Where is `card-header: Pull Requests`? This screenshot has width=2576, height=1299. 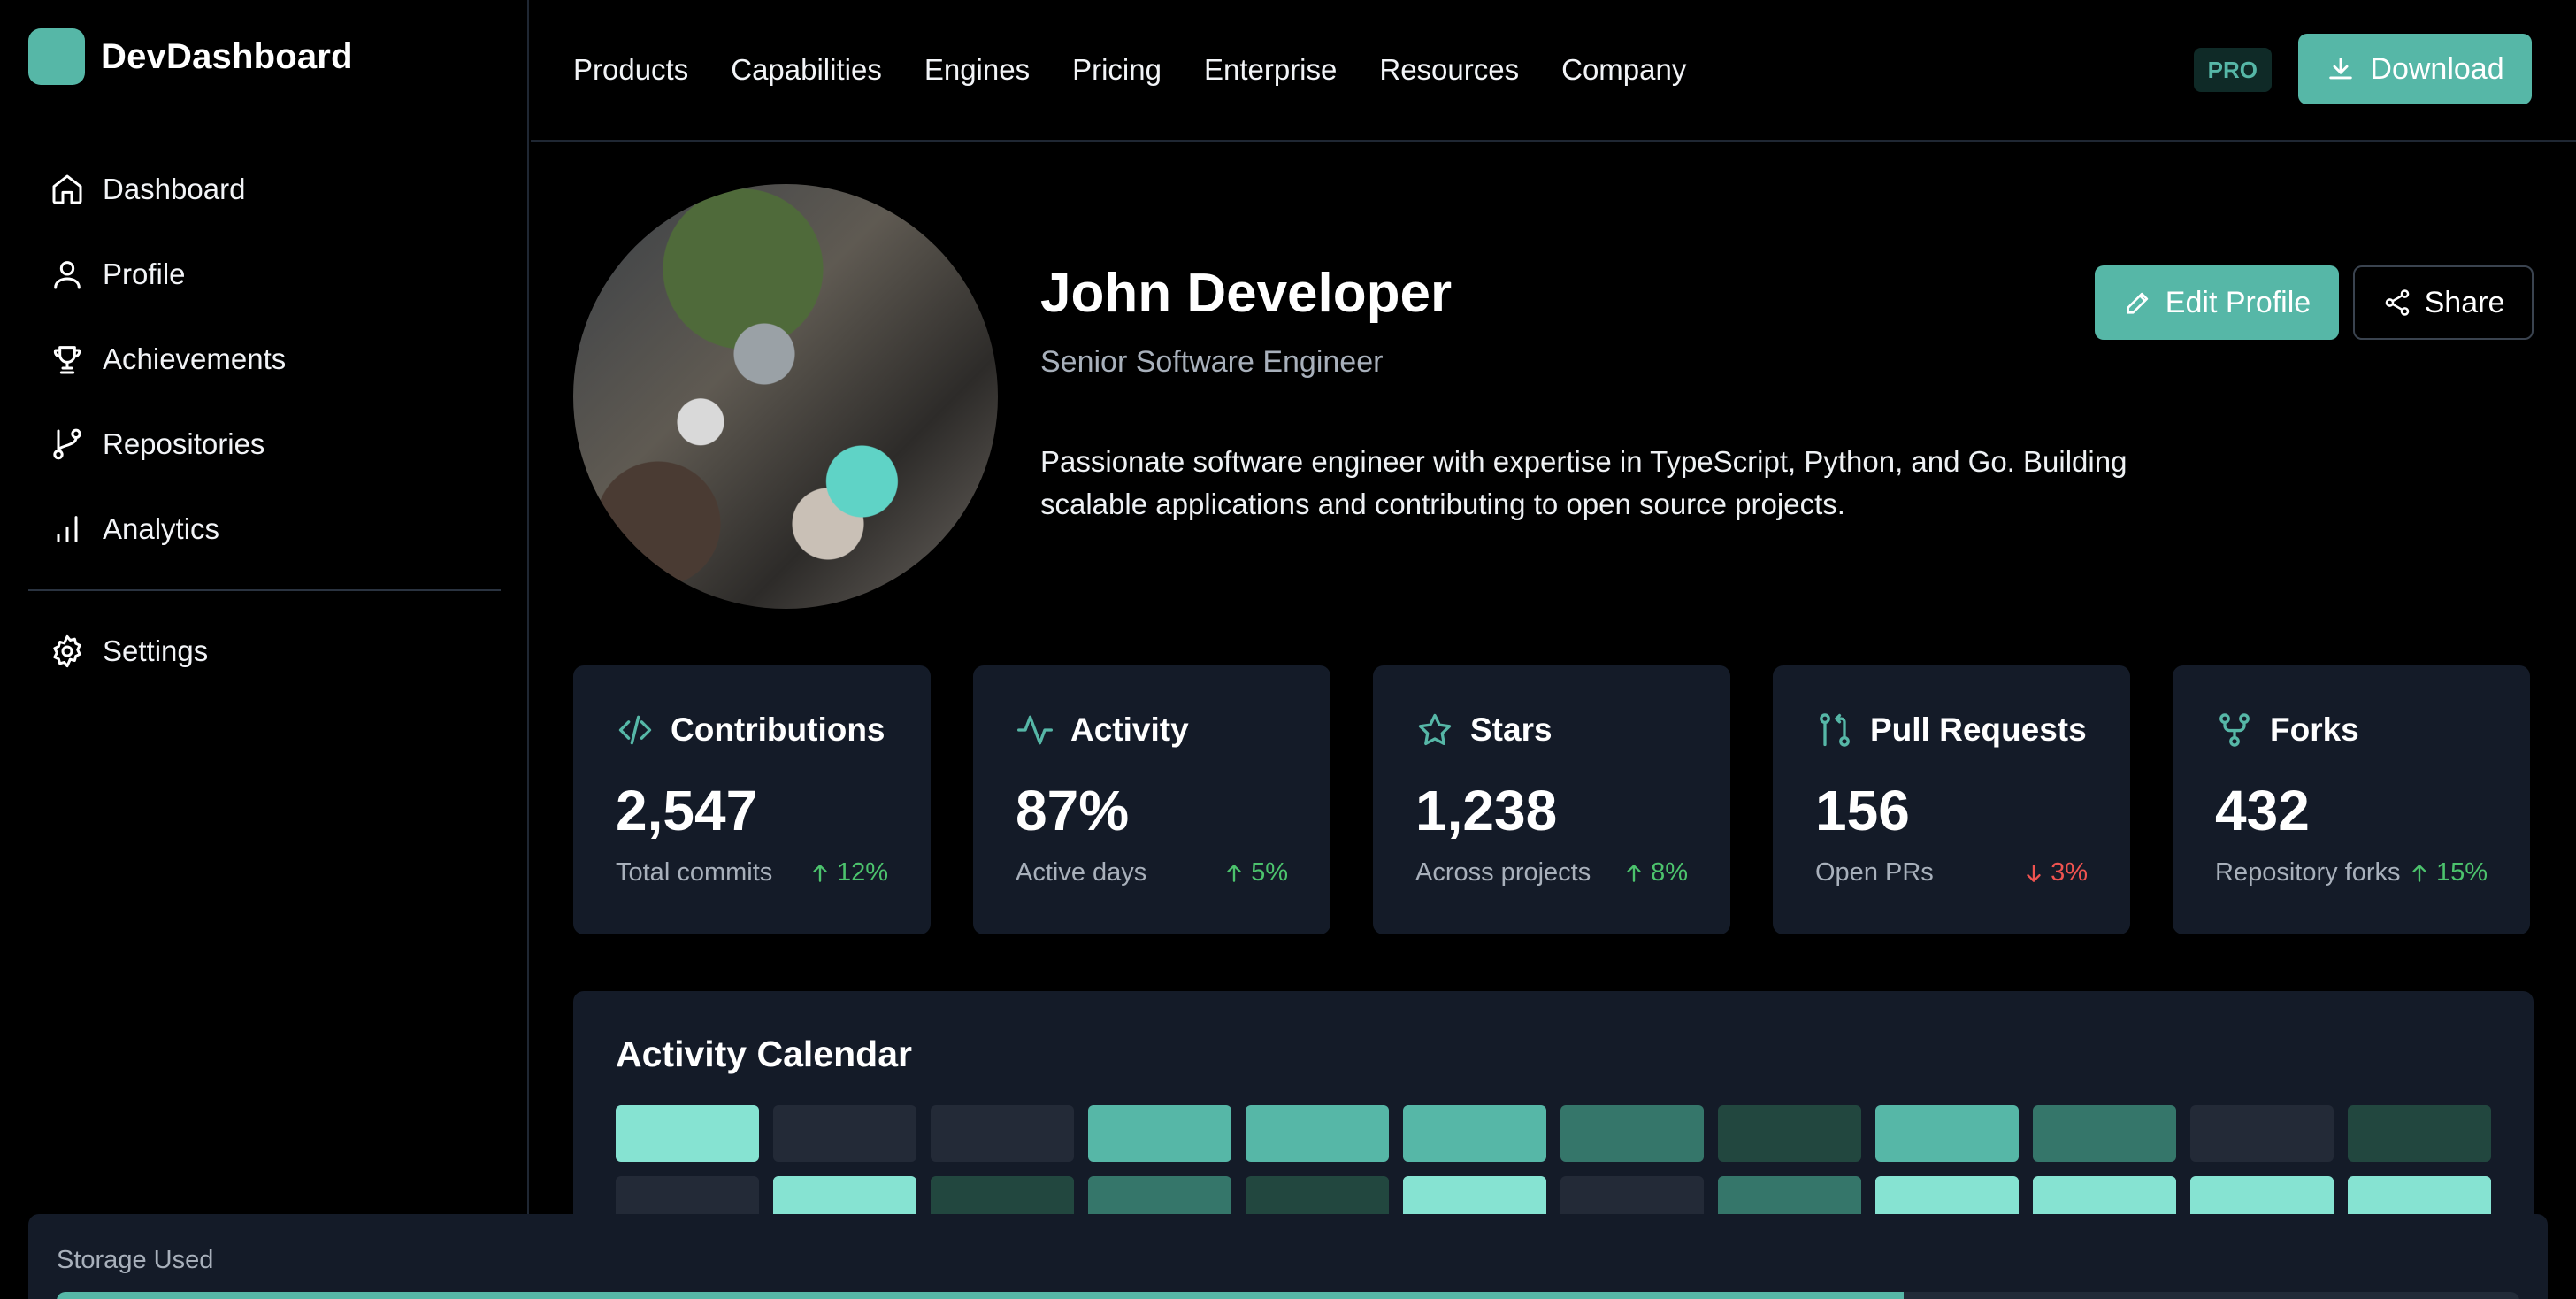
card-header: Pull Requests is located at coordinates (1951, 730).